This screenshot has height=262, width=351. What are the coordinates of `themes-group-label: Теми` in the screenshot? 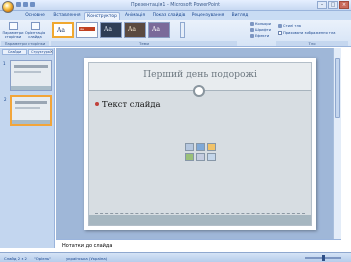 It's located at (144, 43).